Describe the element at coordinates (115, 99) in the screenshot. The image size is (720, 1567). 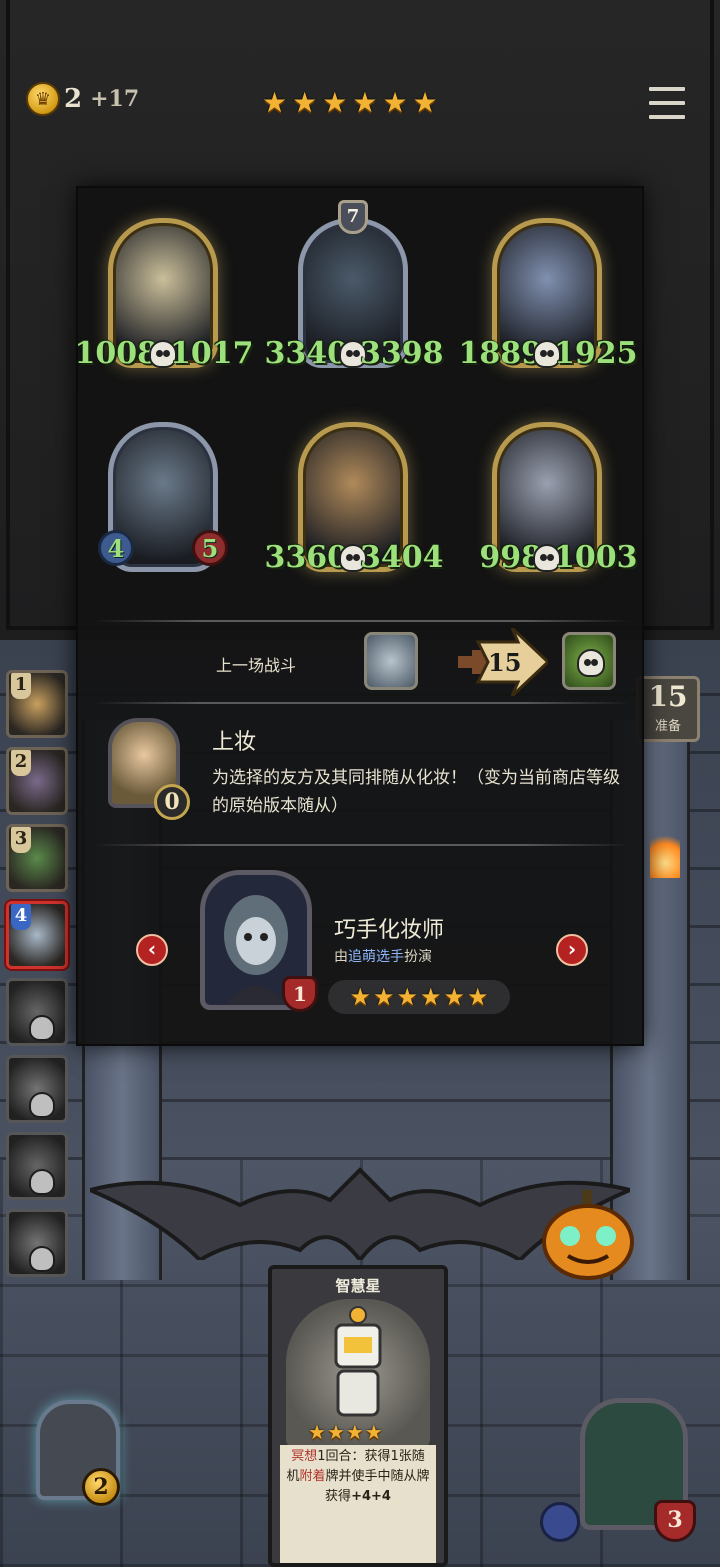
I see `coin-income: +17` at that location.